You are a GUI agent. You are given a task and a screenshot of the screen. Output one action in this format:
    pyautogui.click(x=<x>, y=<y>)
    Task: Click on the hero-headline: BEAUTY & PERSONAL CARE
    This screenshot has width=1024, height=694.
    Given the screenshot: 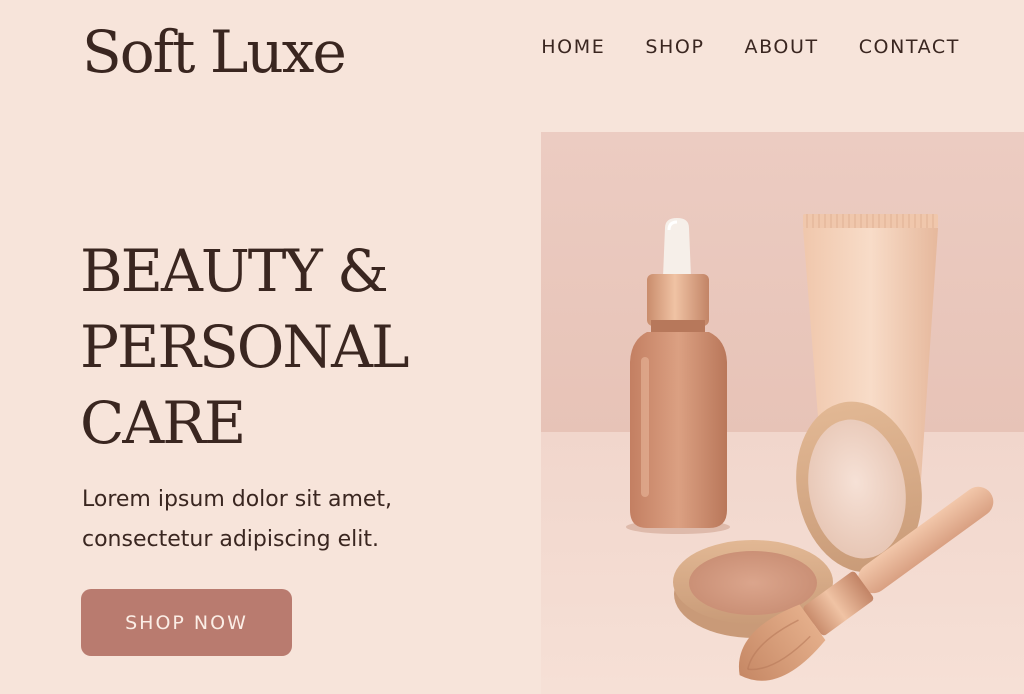 What is the action you would take?
    pyautogui.click(x=305, y=347)
    